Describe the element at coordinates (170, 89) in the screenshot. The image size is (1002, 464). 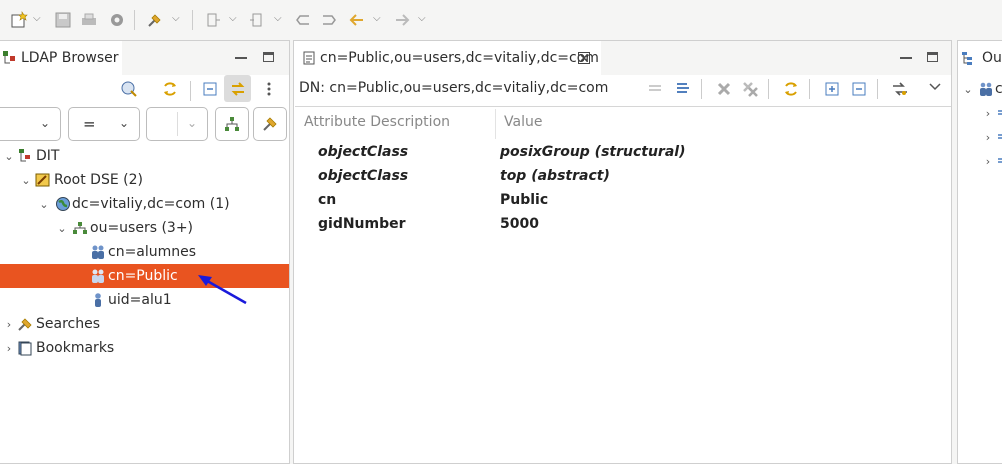
I see `refresh-icon` at that location.